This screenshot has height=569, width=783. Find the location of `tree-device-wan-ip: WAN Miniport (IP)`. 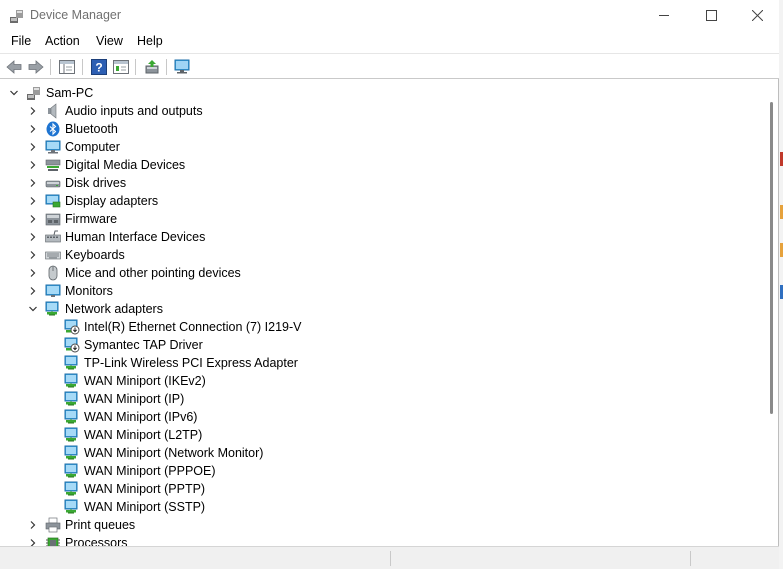

tree-device-wan-ip: WAN Miniport (IP) is located at coordinates (380, 399).